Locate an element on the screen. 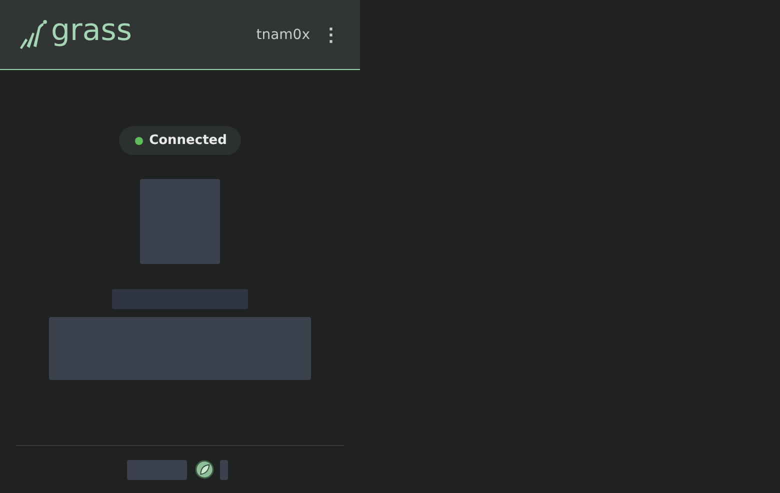 The width and height of the screenshot is (780, 493). leaf-coin-icon is located at coordinates (204, 469).